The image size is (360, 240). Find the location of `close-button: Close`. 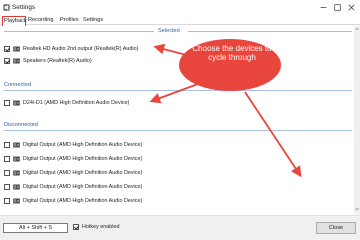

close-button: Close is located at coordinates (336, 228).